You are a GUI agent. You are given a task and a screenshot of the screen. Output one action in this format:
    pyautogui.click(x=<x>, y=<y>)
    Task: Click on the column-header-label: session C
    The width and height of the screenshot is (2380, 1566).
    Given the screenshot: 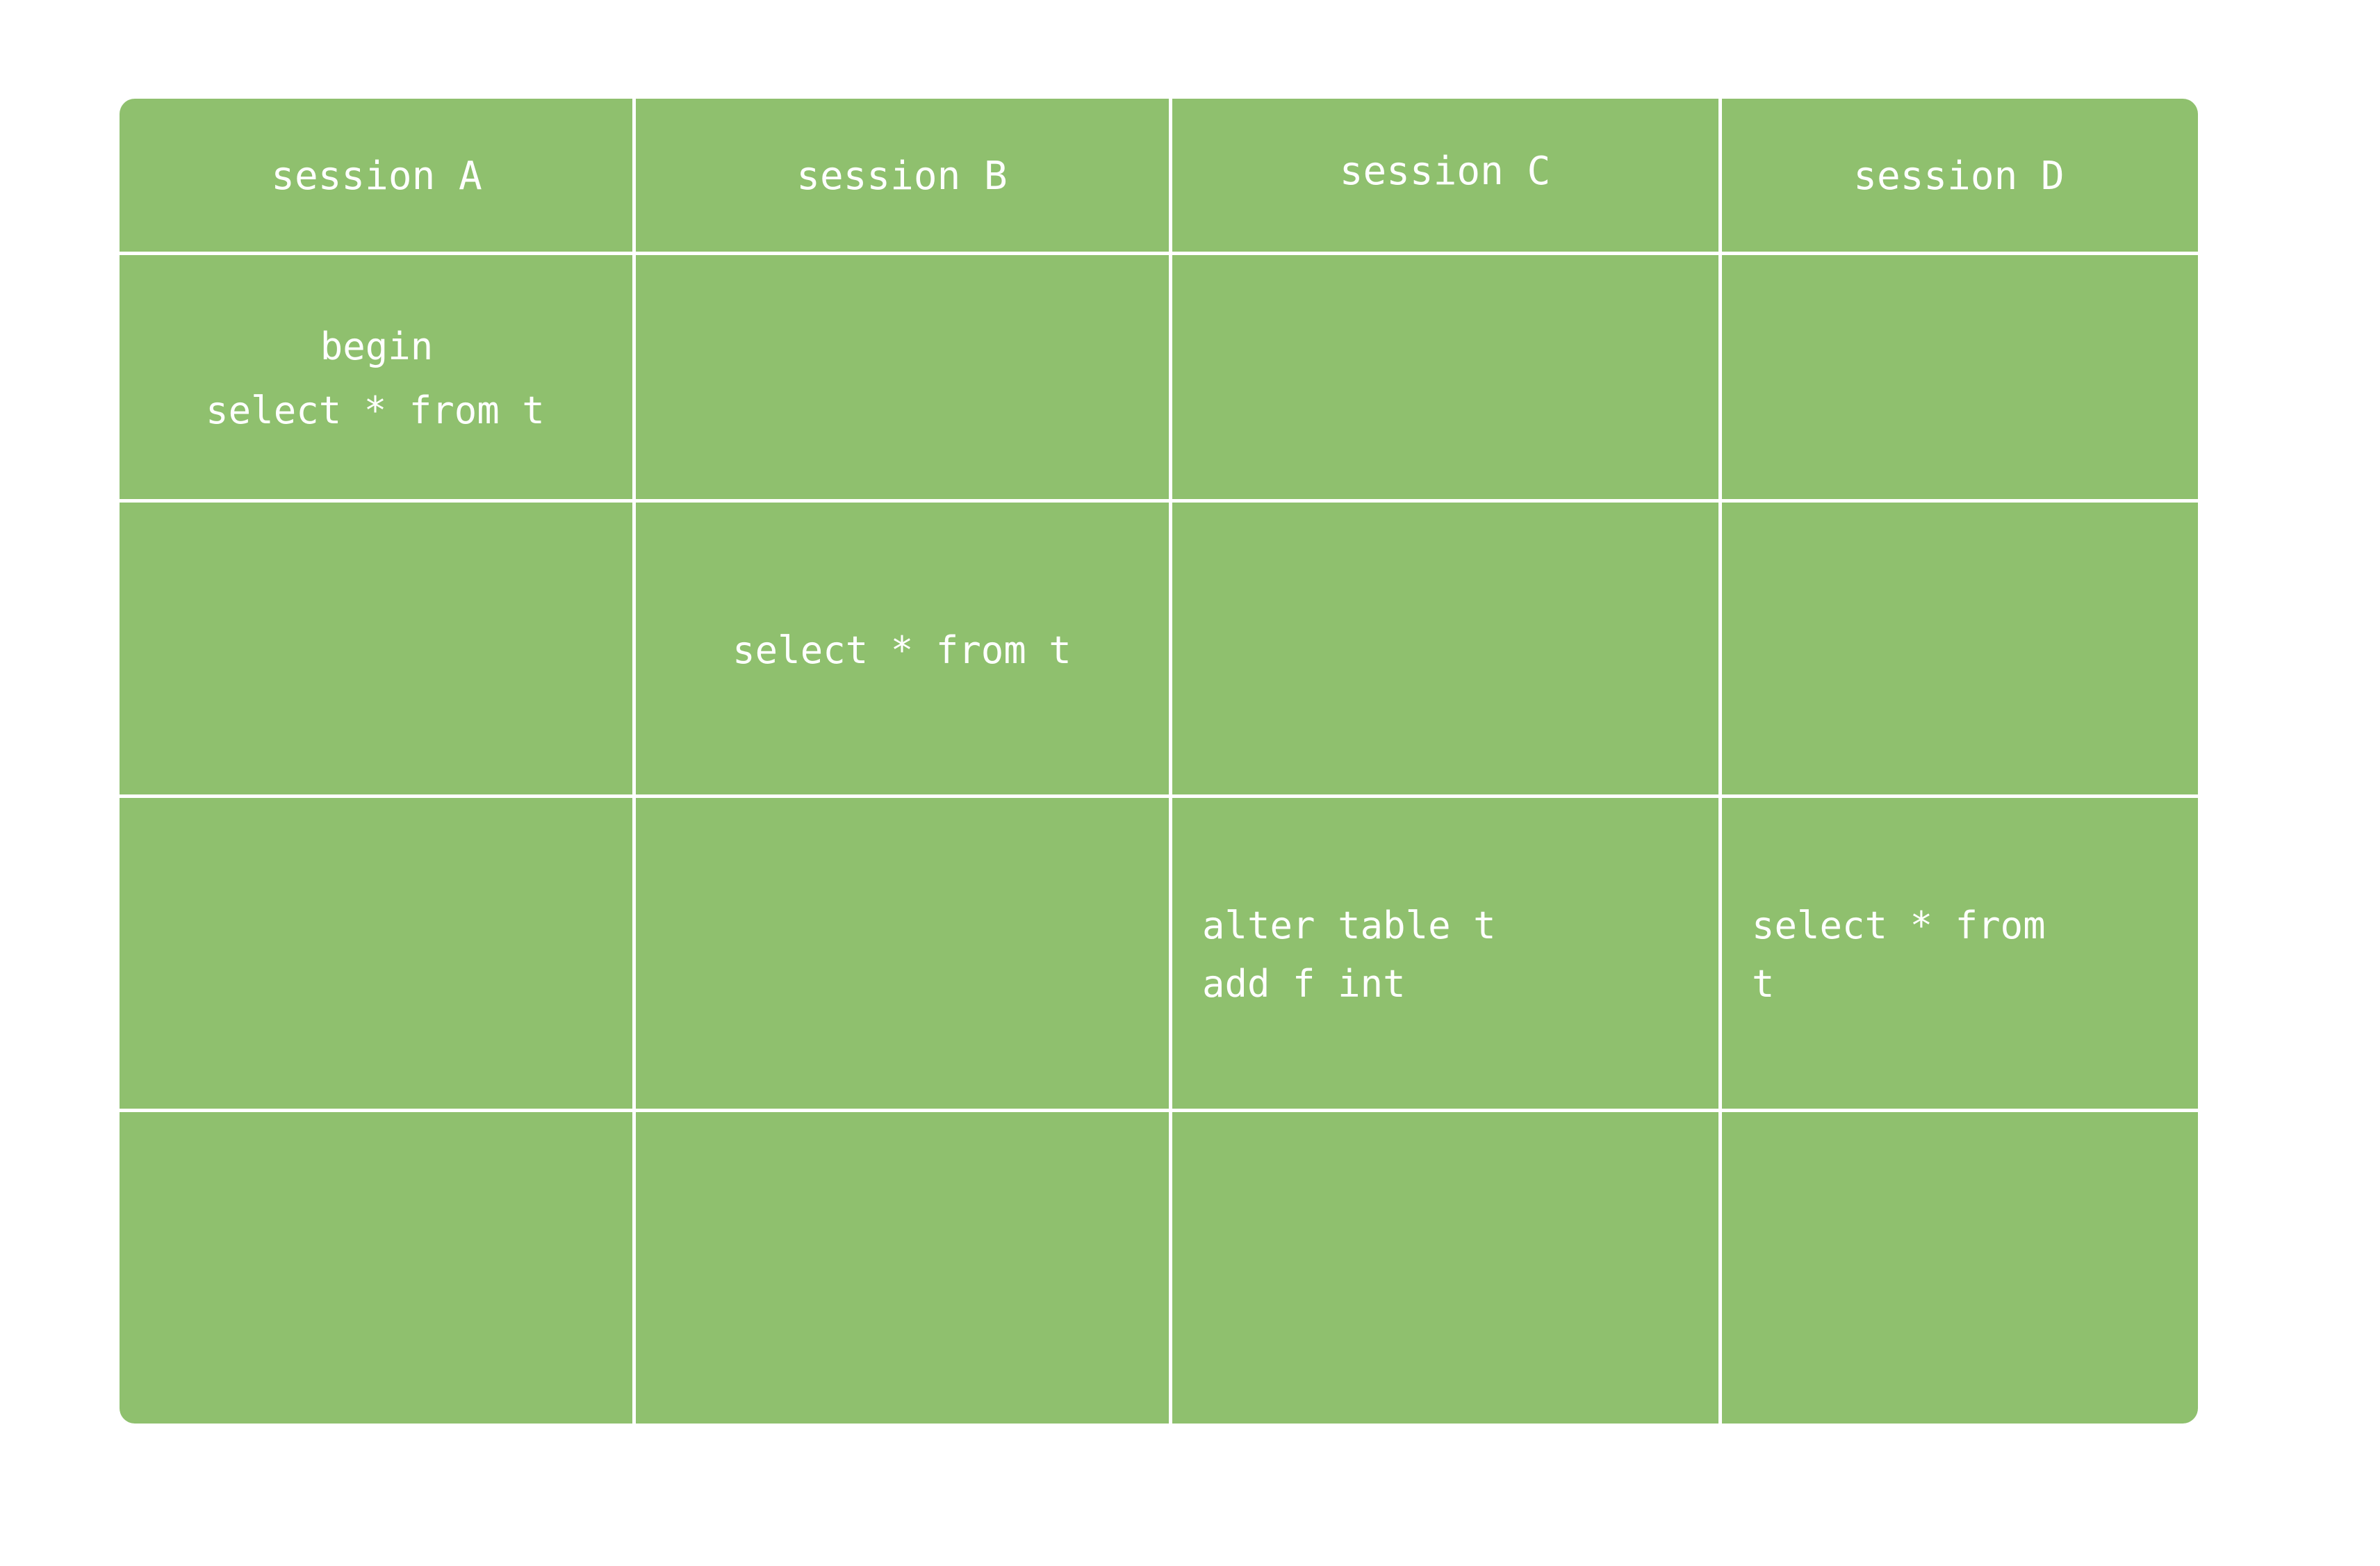 What is the action you would take?
    pyautogui.click(x=1445, y=172)
    